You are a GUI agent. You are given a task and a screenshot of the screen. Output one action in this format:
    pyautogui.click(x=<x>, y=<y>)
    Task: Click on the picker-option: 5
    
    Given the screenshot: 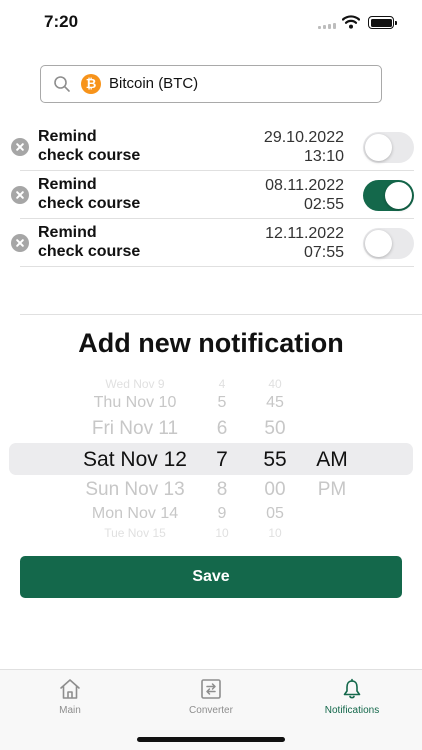 What is the action you would take?
    pyautogui.click(x=222, y=403)
    